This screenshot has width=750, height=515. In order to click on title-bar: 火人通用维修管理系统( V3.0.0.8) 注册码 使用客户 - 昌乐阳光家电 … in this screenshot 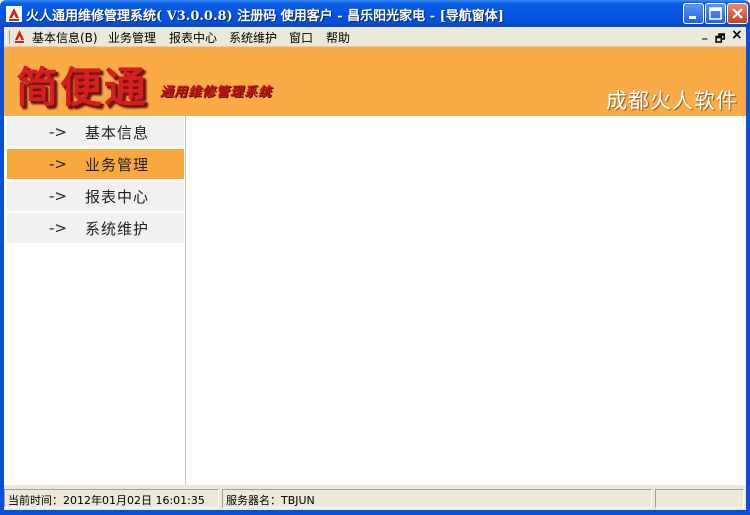, I will do `click(375, 13)`.